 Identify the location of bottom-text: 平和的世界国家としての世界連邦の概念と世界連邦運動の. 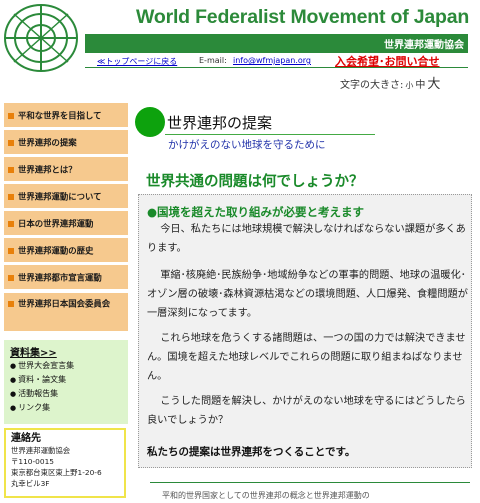
(266, 495).